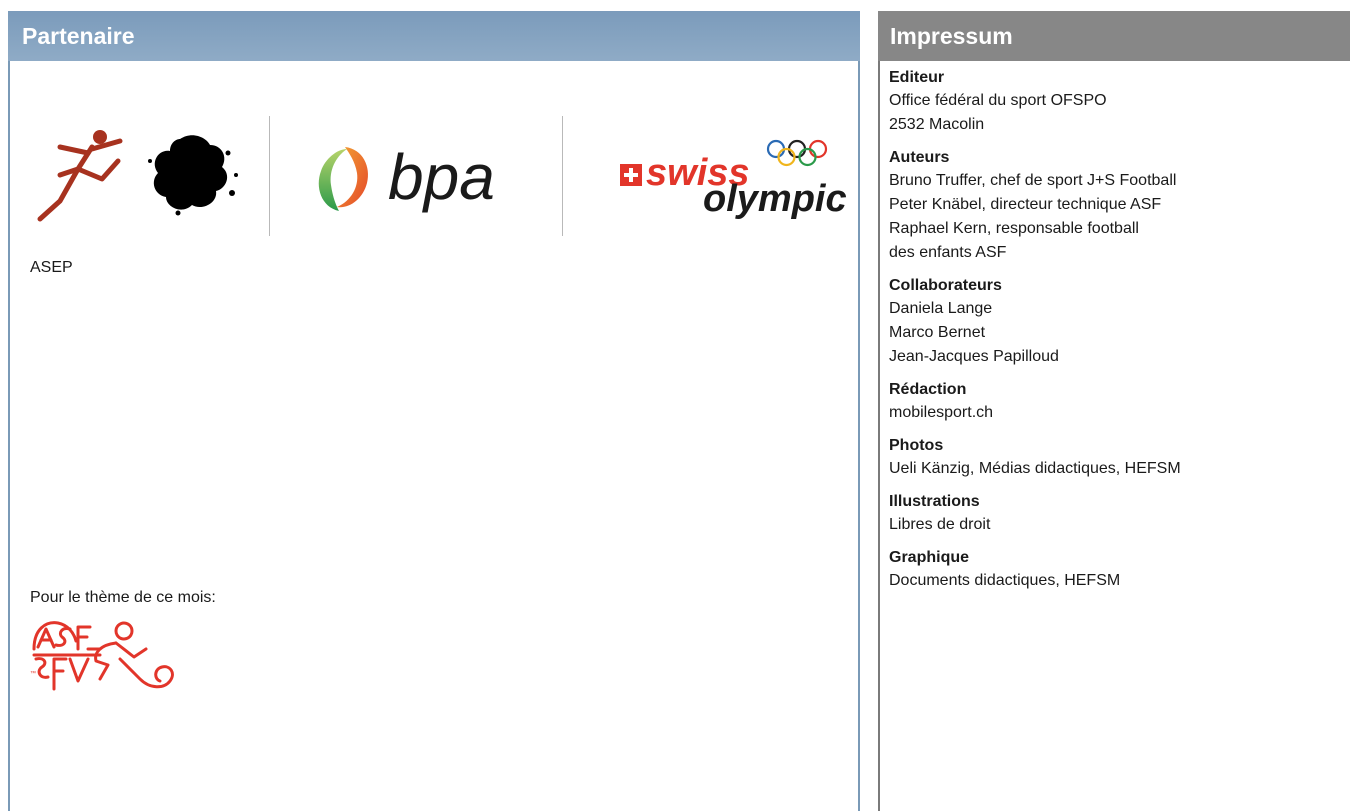 The width and height of the screenshot is (1350, 811). I want to click on asf-sfv-logo: ™, so click(102, 656).